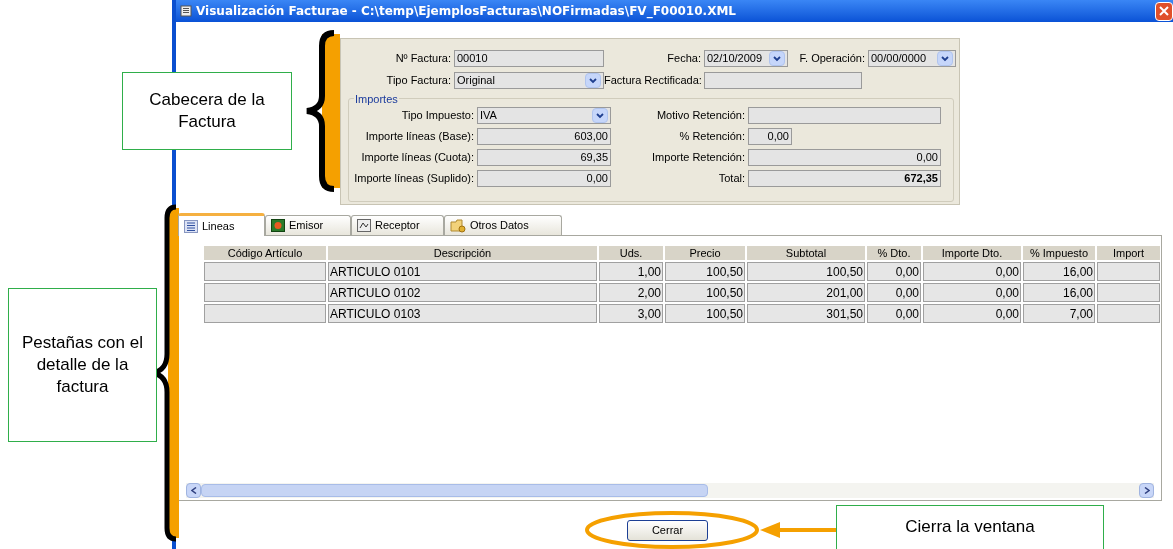  Describe the element at coordinates (488, 116) in the screenshot. I see `field-value: IVA` at that location.